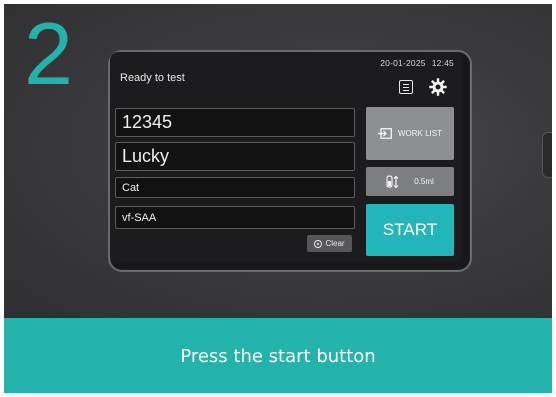 The width and height of the screenshot is (556, 397). I want to click on patient-name-field: Lucky, so click(235, 156).